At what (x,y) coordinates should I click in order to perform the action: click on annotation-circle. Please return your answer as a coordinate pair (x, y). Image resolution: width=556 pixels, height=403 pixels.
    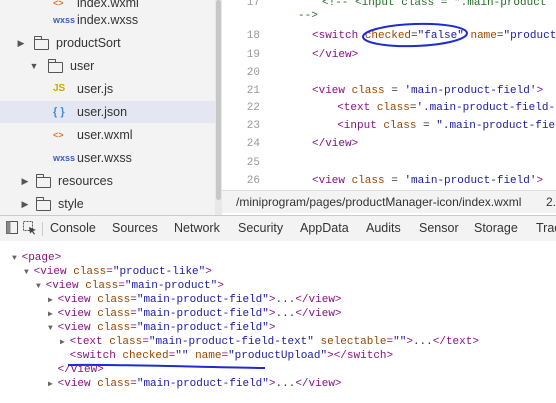
    Looking at the image, I should click on (415, 35).